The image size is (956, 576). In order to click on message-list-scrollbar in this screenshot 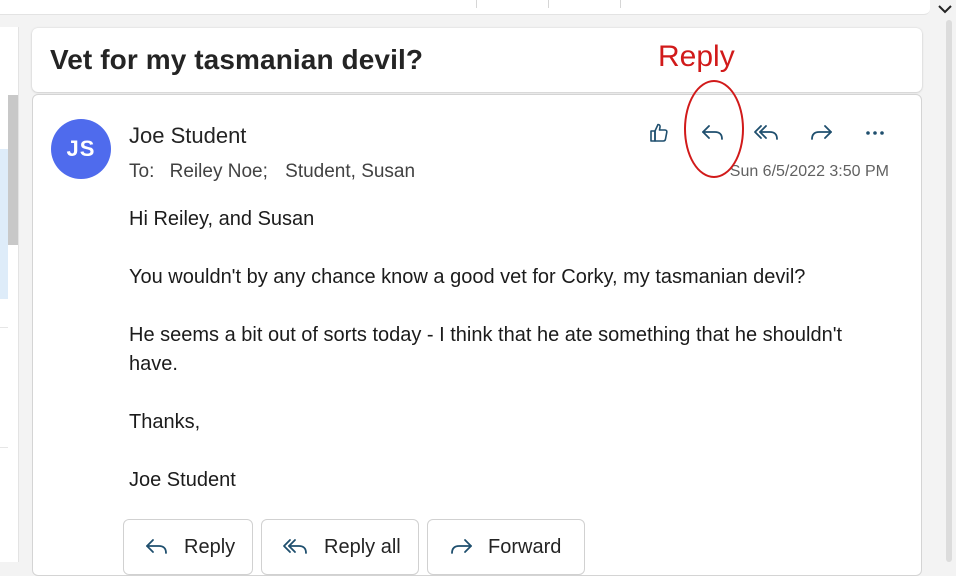, I will do `click(13, 170)`.